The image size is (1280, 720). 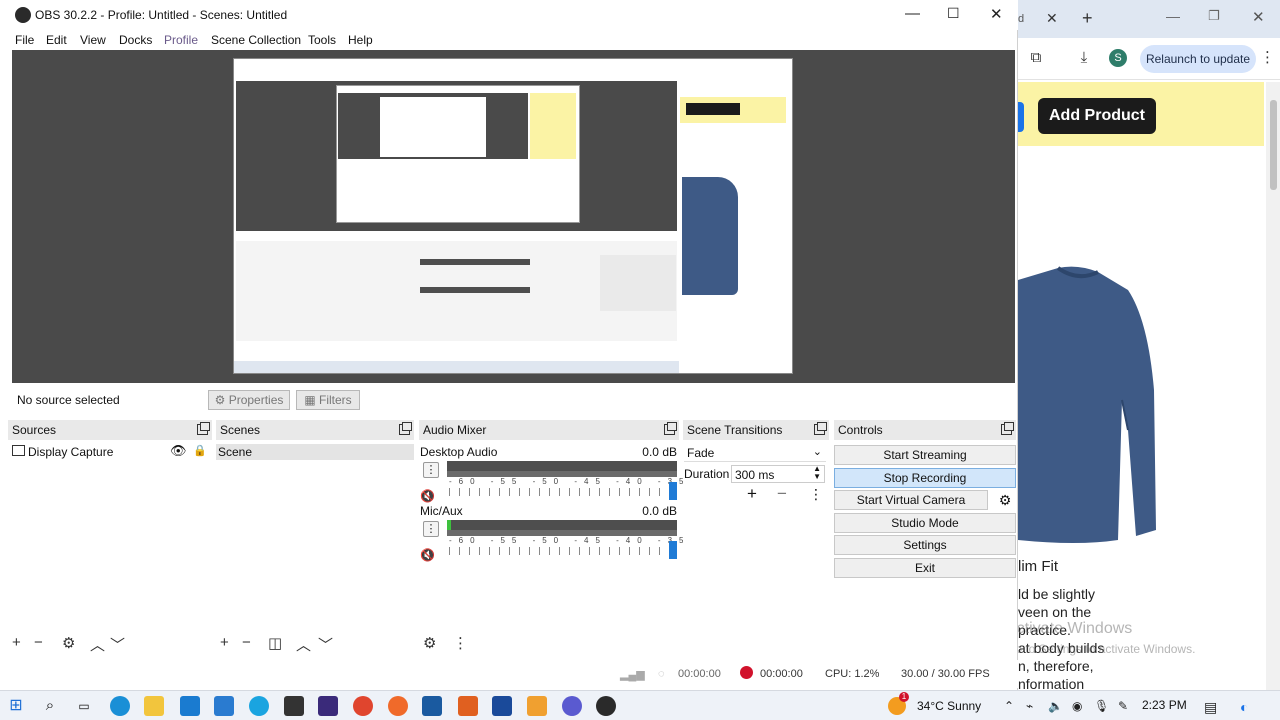 I want to click on file-explorer-icon, so click(x=154, y=706).